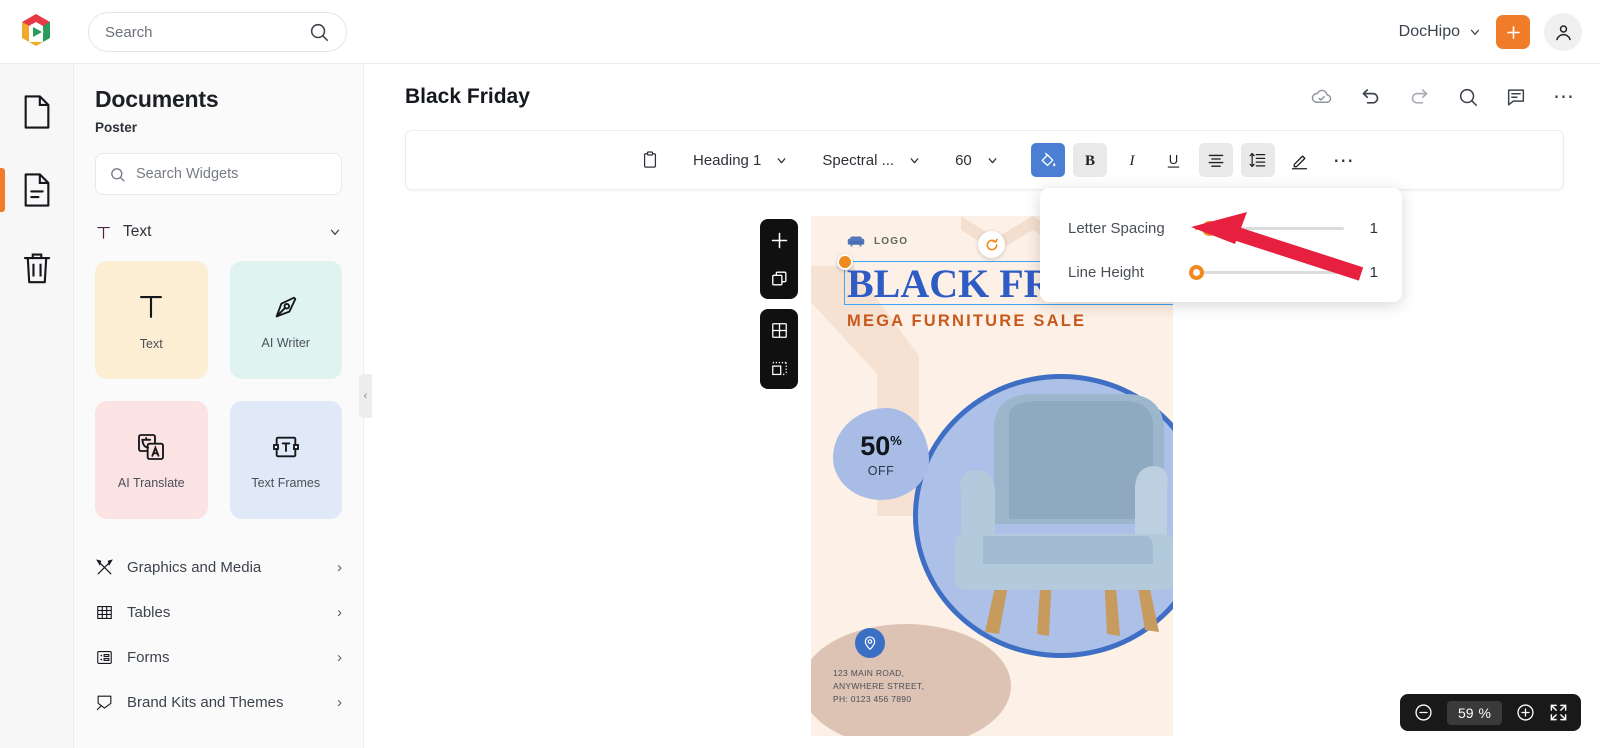 The image size is (1600, 748). I want to click on canvas-tools, so click(779, 309).